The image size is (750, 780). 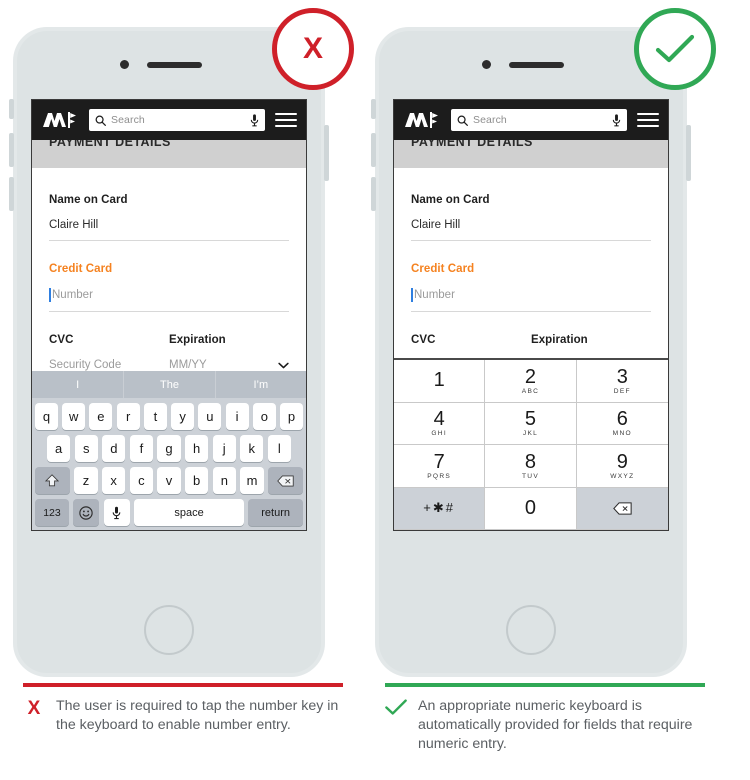 What do you see at coordinates (86, 480) in the screenshot?
I see `key-z: z` at bounding box center [86, 480].